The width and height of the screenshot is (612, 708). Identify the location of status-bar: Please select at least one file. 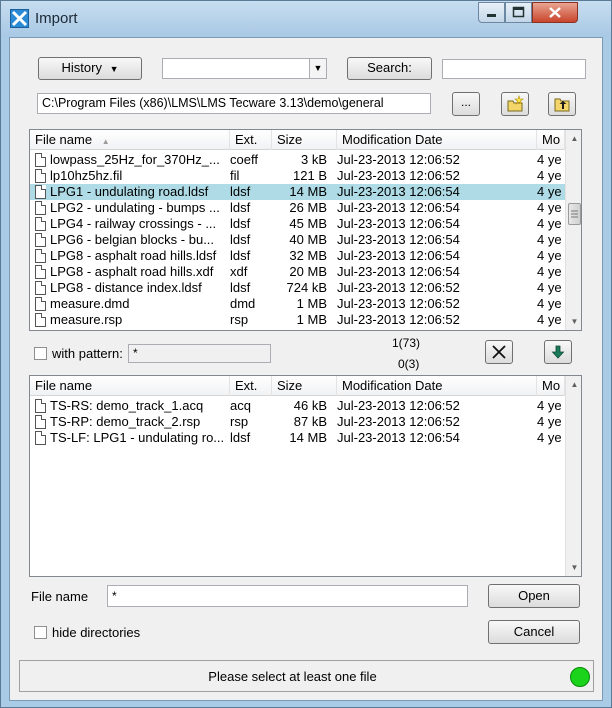
(306, 676).